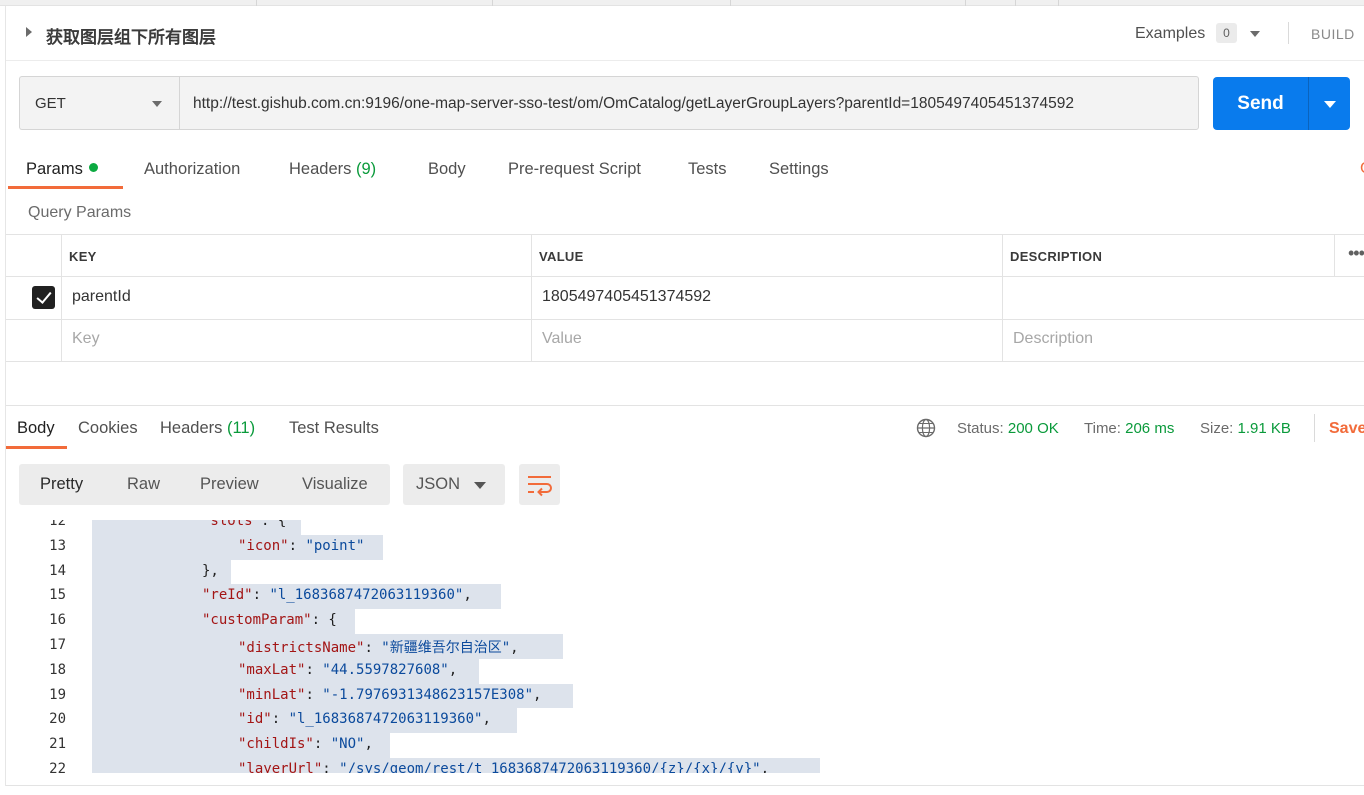 This screenshot has height=795, width=1364. Describe the element at coordinates (61, 484) in the screenshot. I see `view-pretty-button: Pretty` at that location.